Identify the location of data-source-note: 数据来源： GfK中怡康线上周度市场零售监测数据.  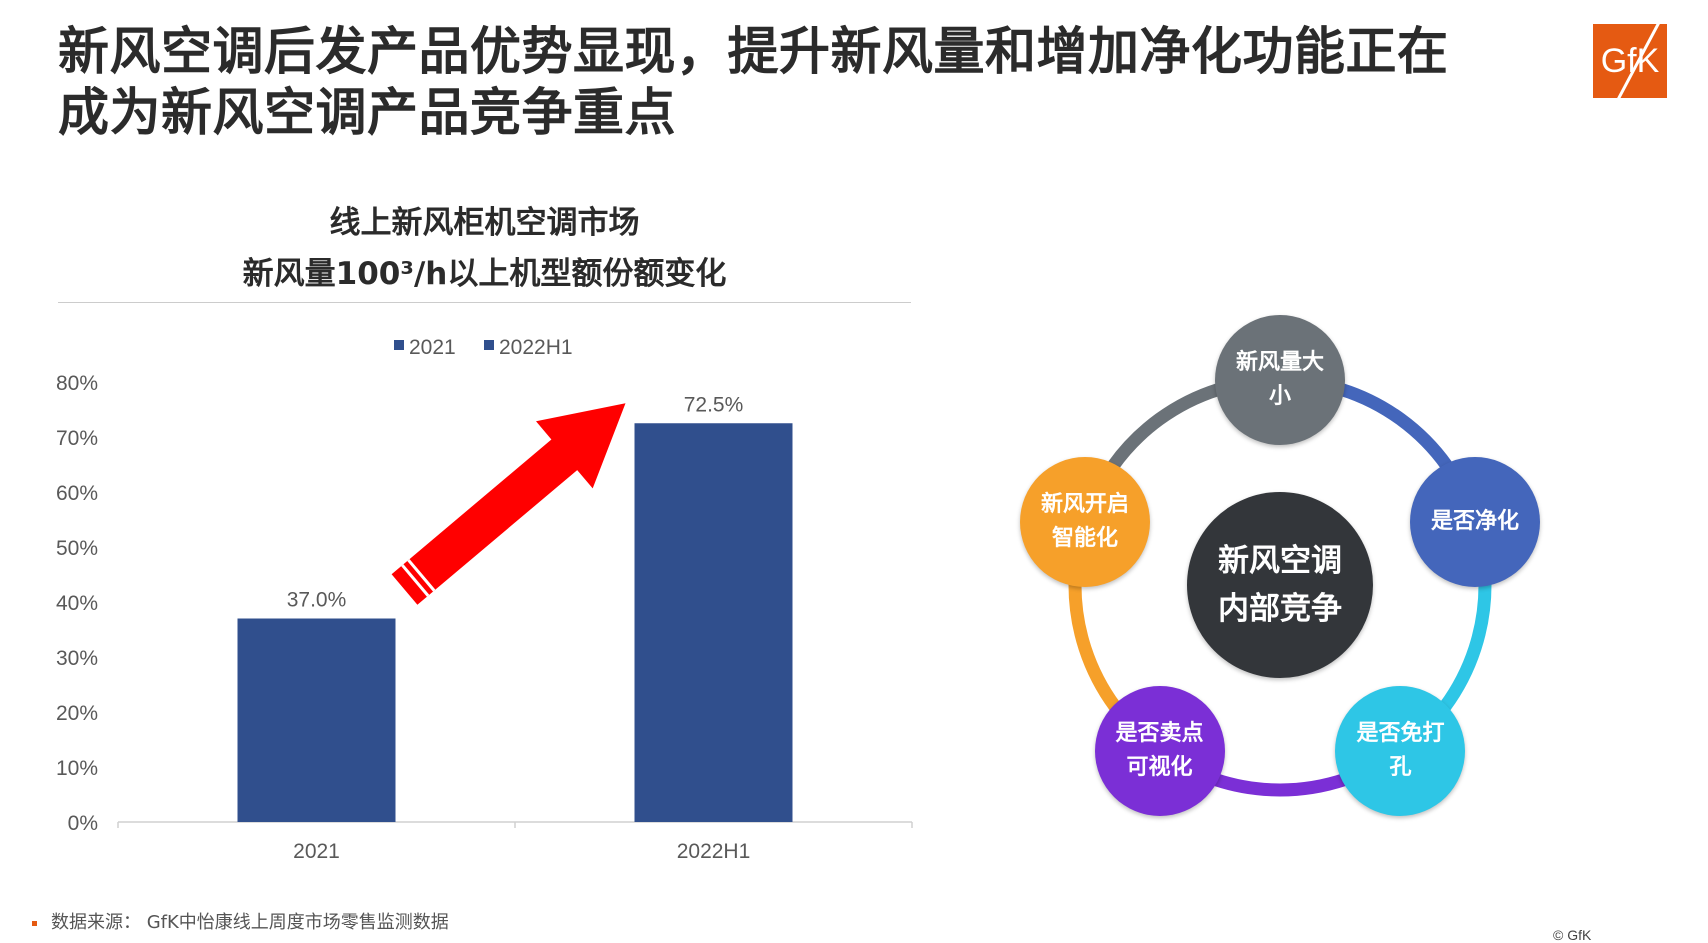
(240, 921).